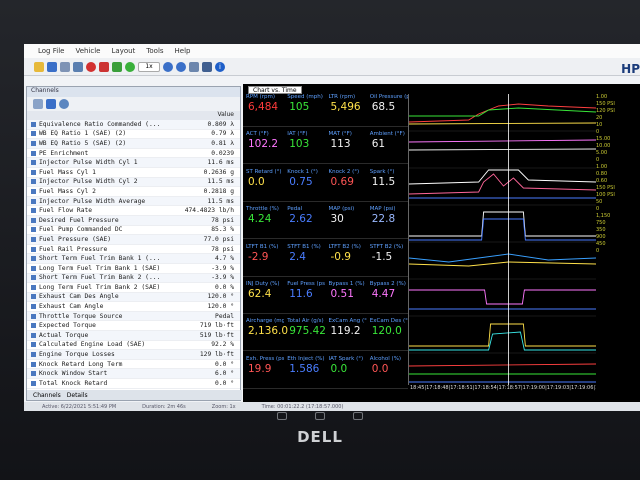  What do you see at coordinates (346, 147) in the screenshot?
I see `gauge-cell: MAT (°F) 113` at bounding box center [346, 147].